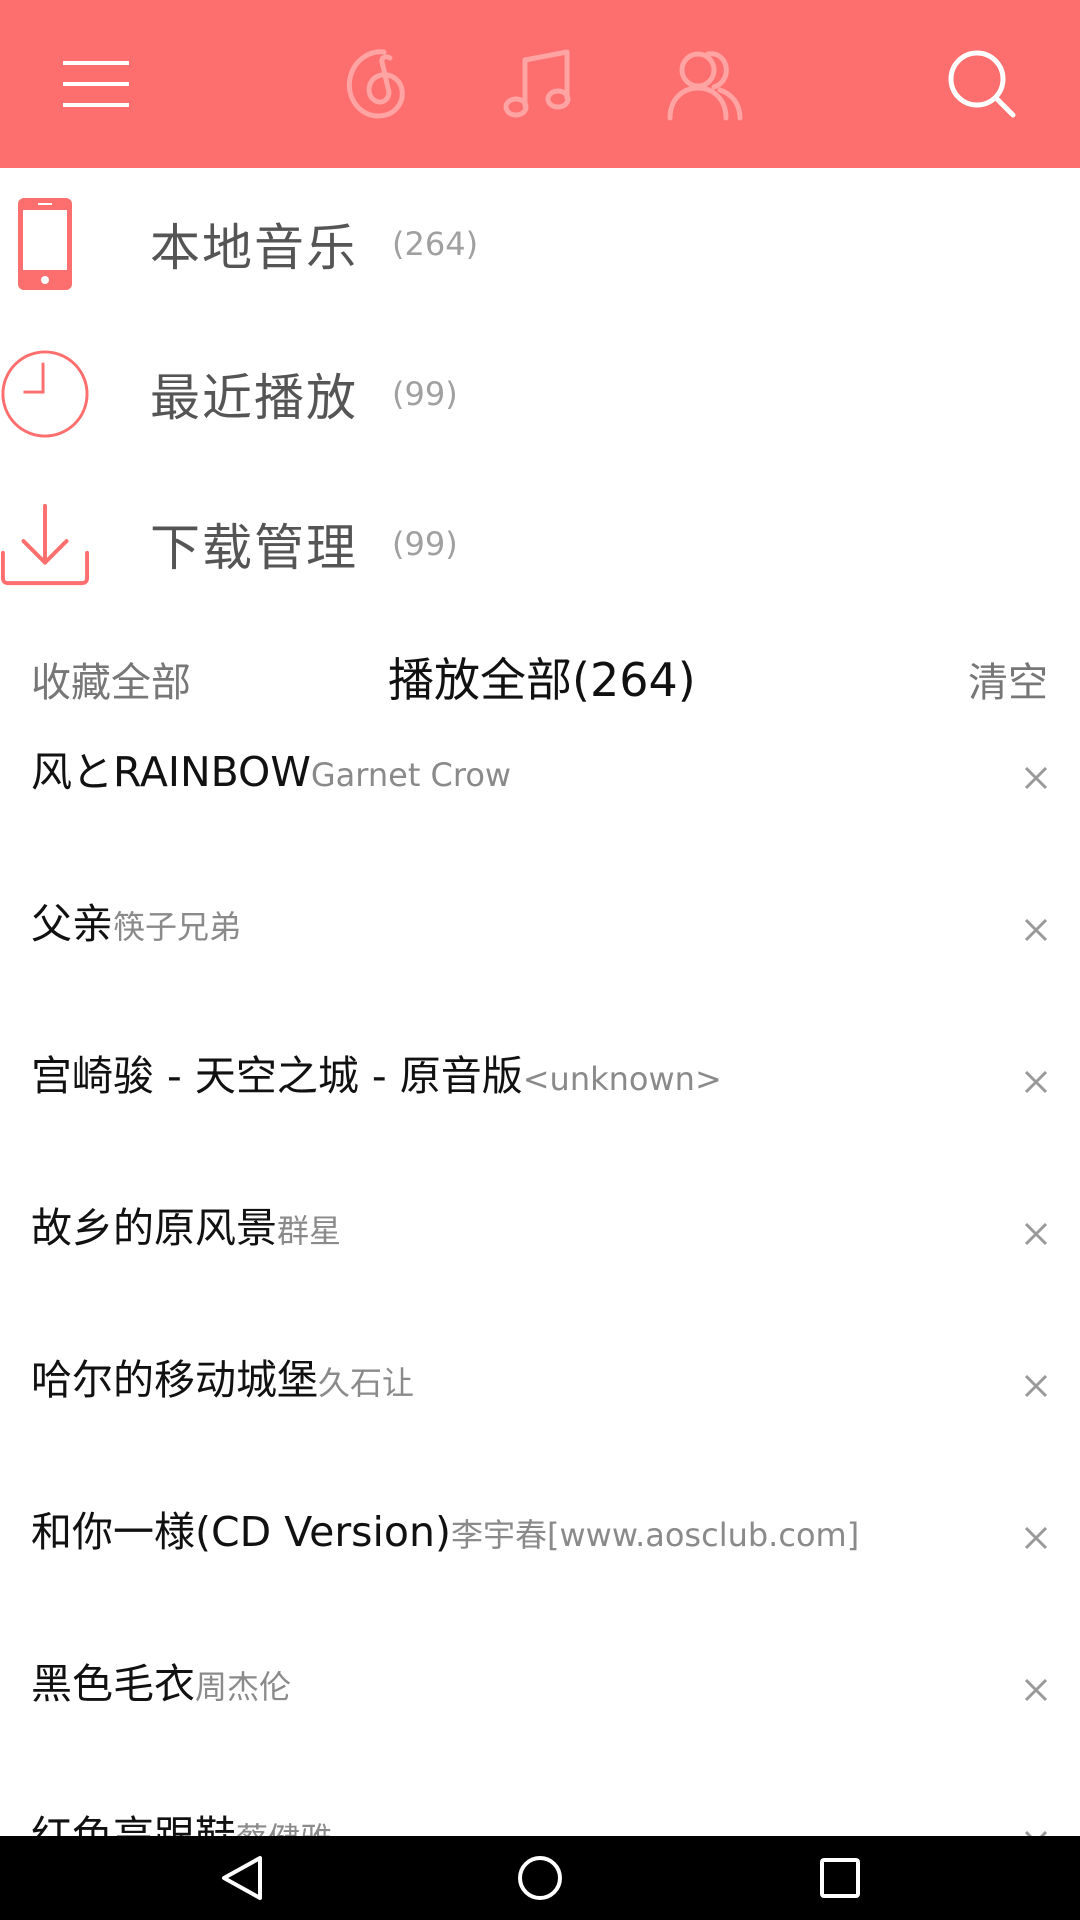 This screenshot has height=1920, width=1080. Describe the element at coordinates (133, 1824) in the screenshot. I see `song-title: 红色高跟鞋` at that location.